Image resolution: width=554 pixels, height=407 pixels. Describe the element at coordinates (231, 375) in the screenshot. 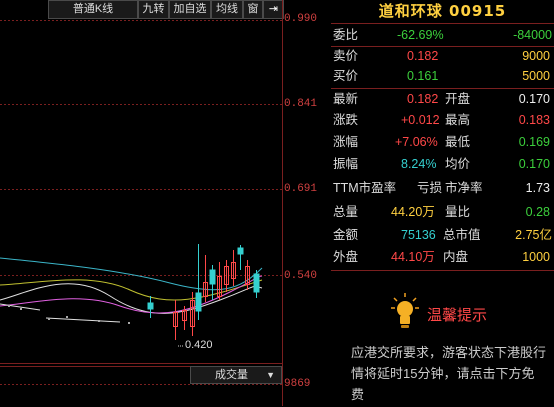

I see `volume-select-label: 成交量` at that location.